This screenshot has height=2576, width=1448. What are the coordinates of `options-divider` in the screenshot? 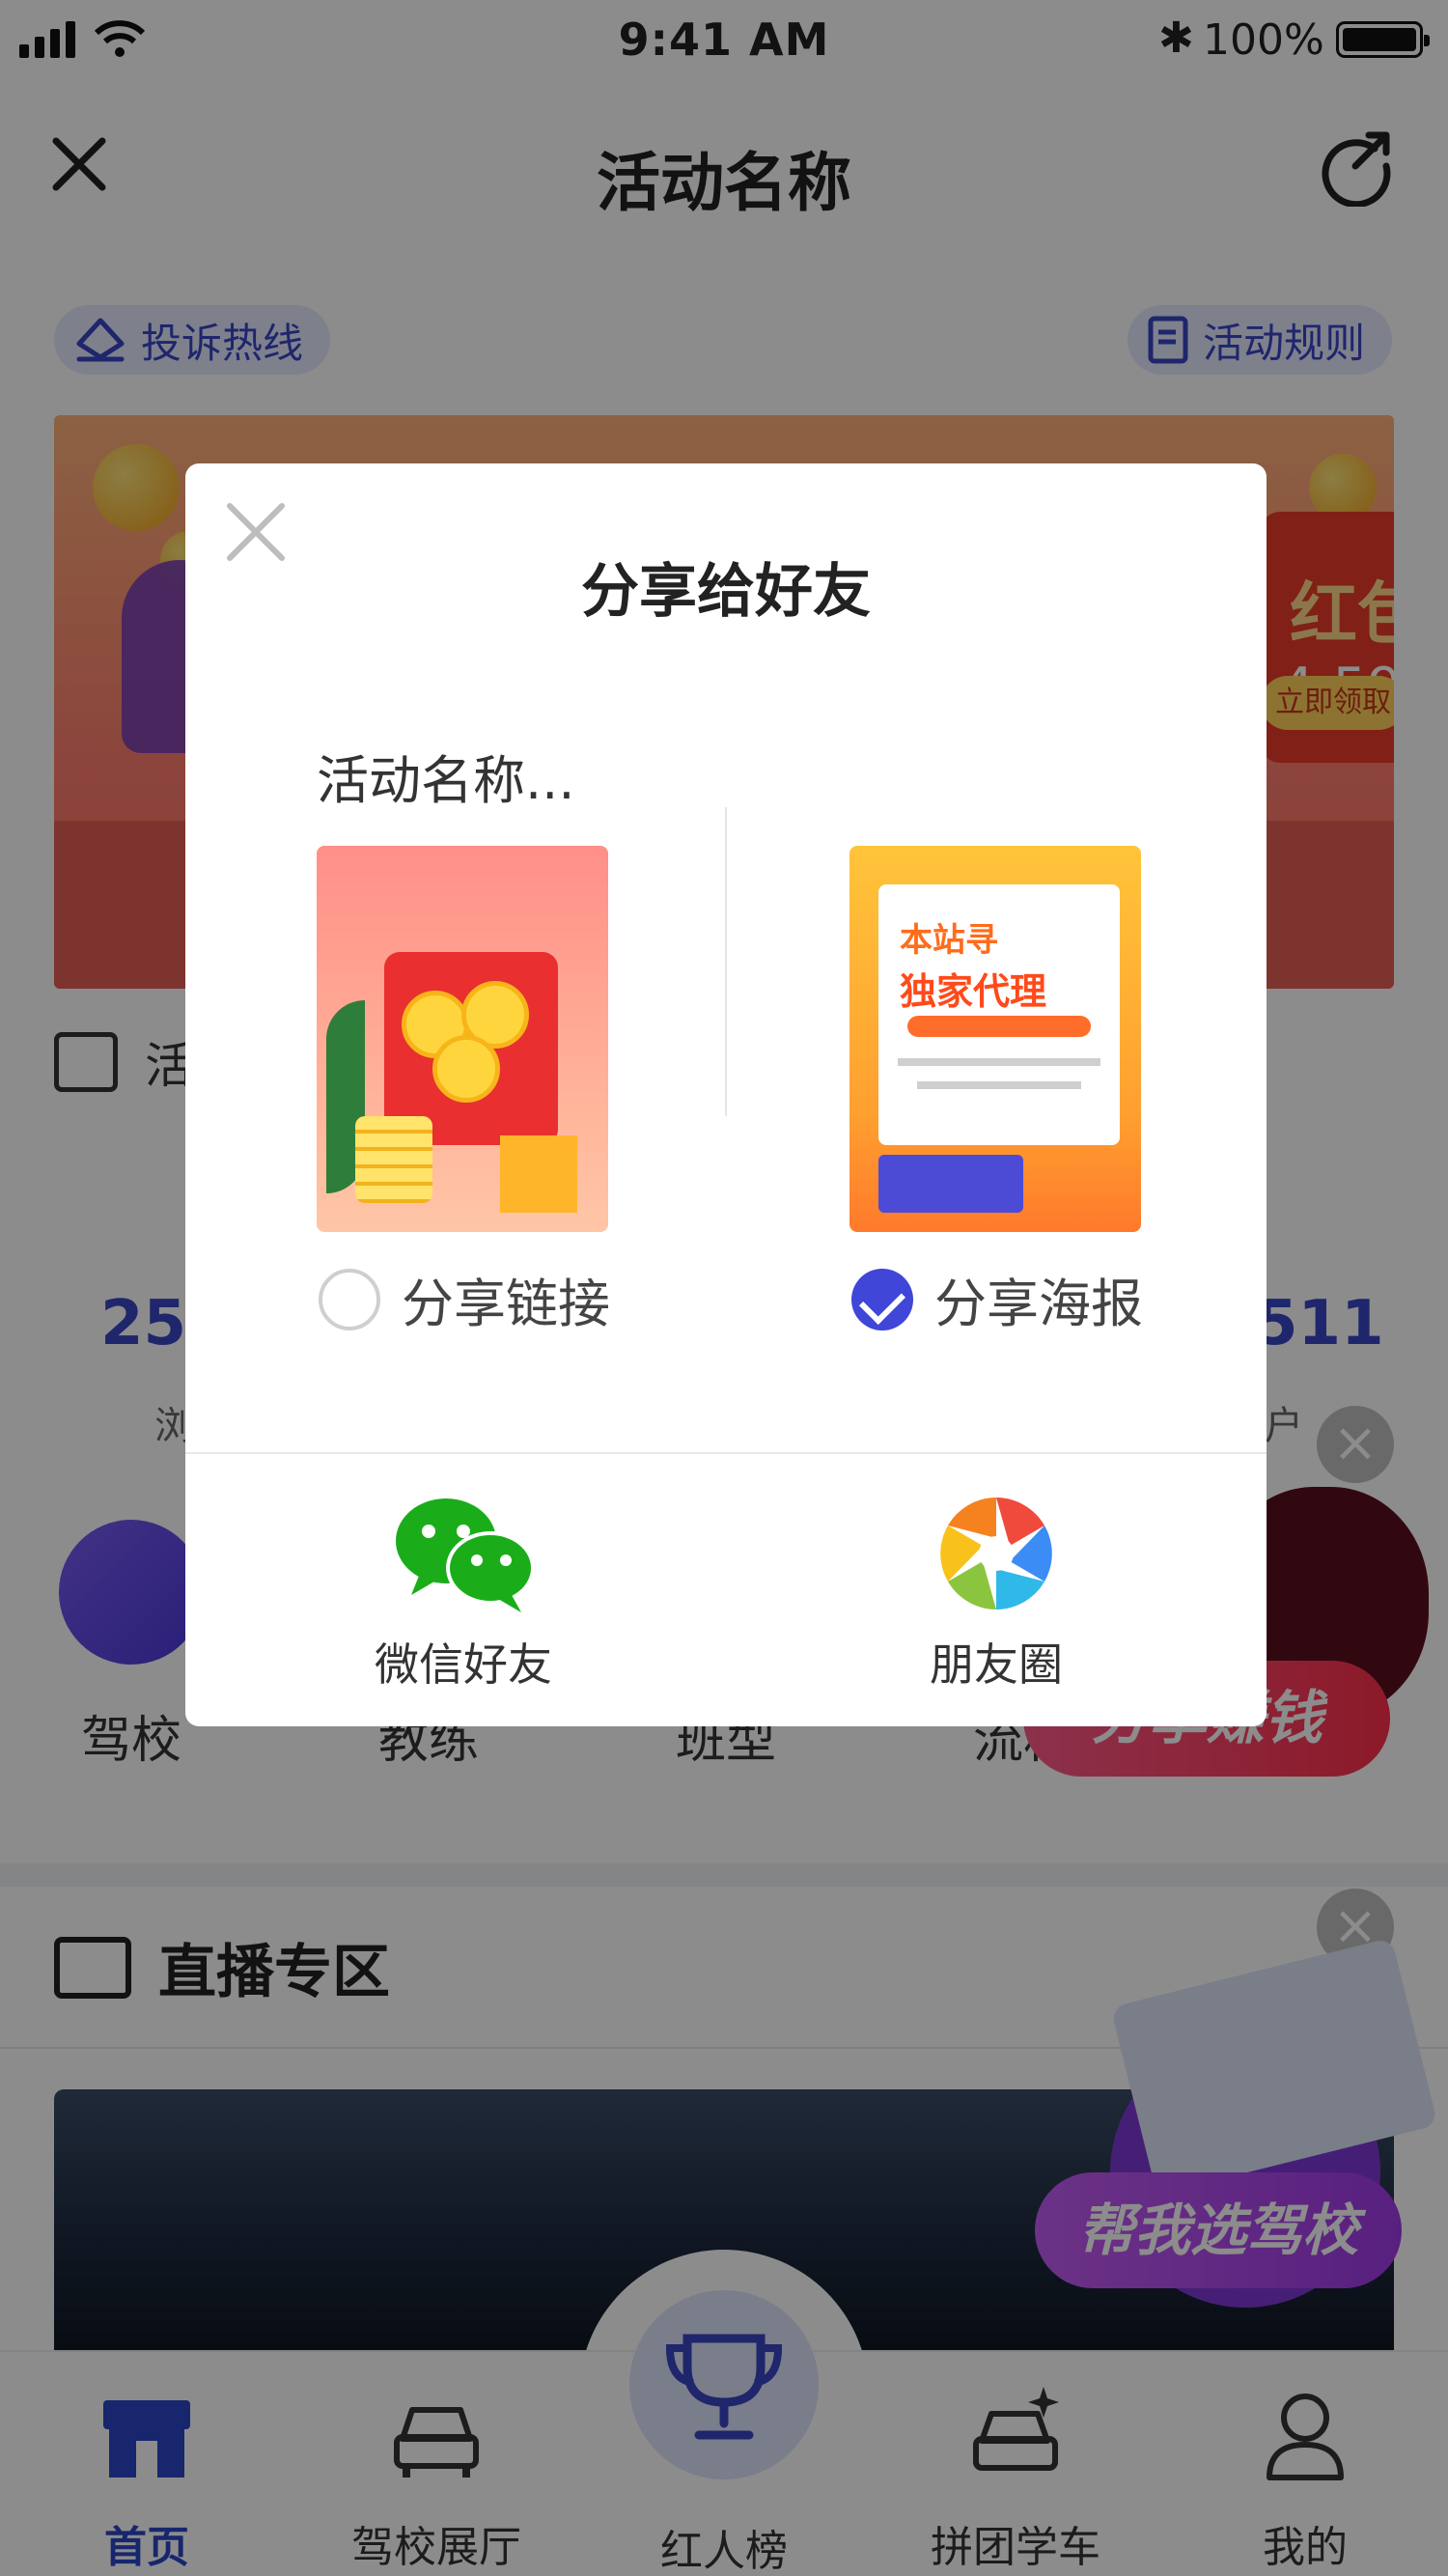 It's located at (726, 962).